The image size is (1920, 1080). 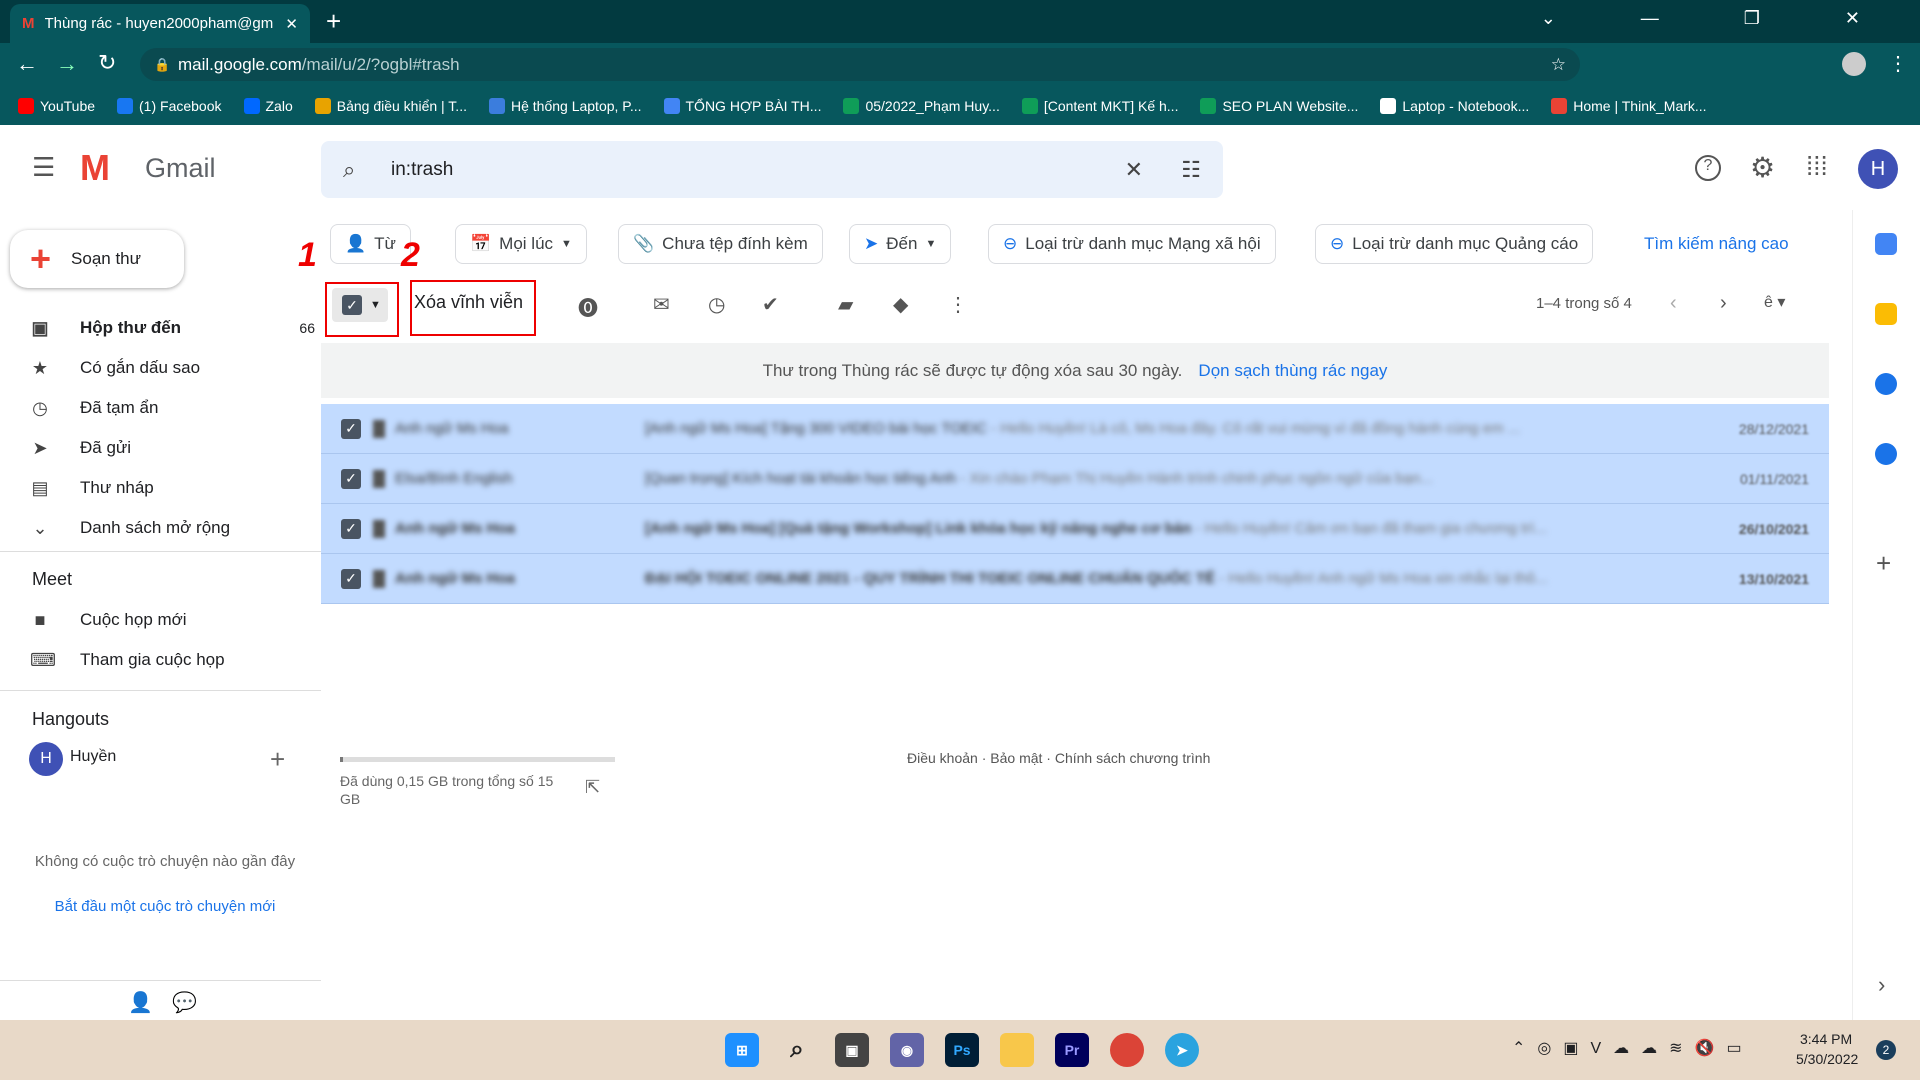 I want to click on settings-icon: ⚙, so click(x=1762, y=167).